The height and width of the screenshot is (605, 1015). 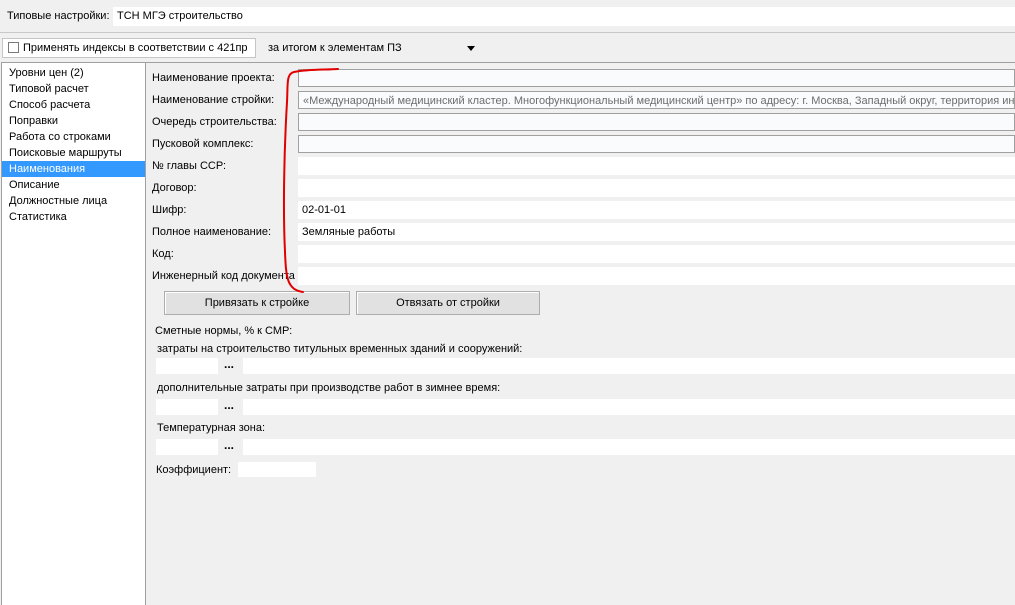 I want to click on index-checkbox-container: Применять индексы в соответствии с 421пр, so click(x=129, y=48).